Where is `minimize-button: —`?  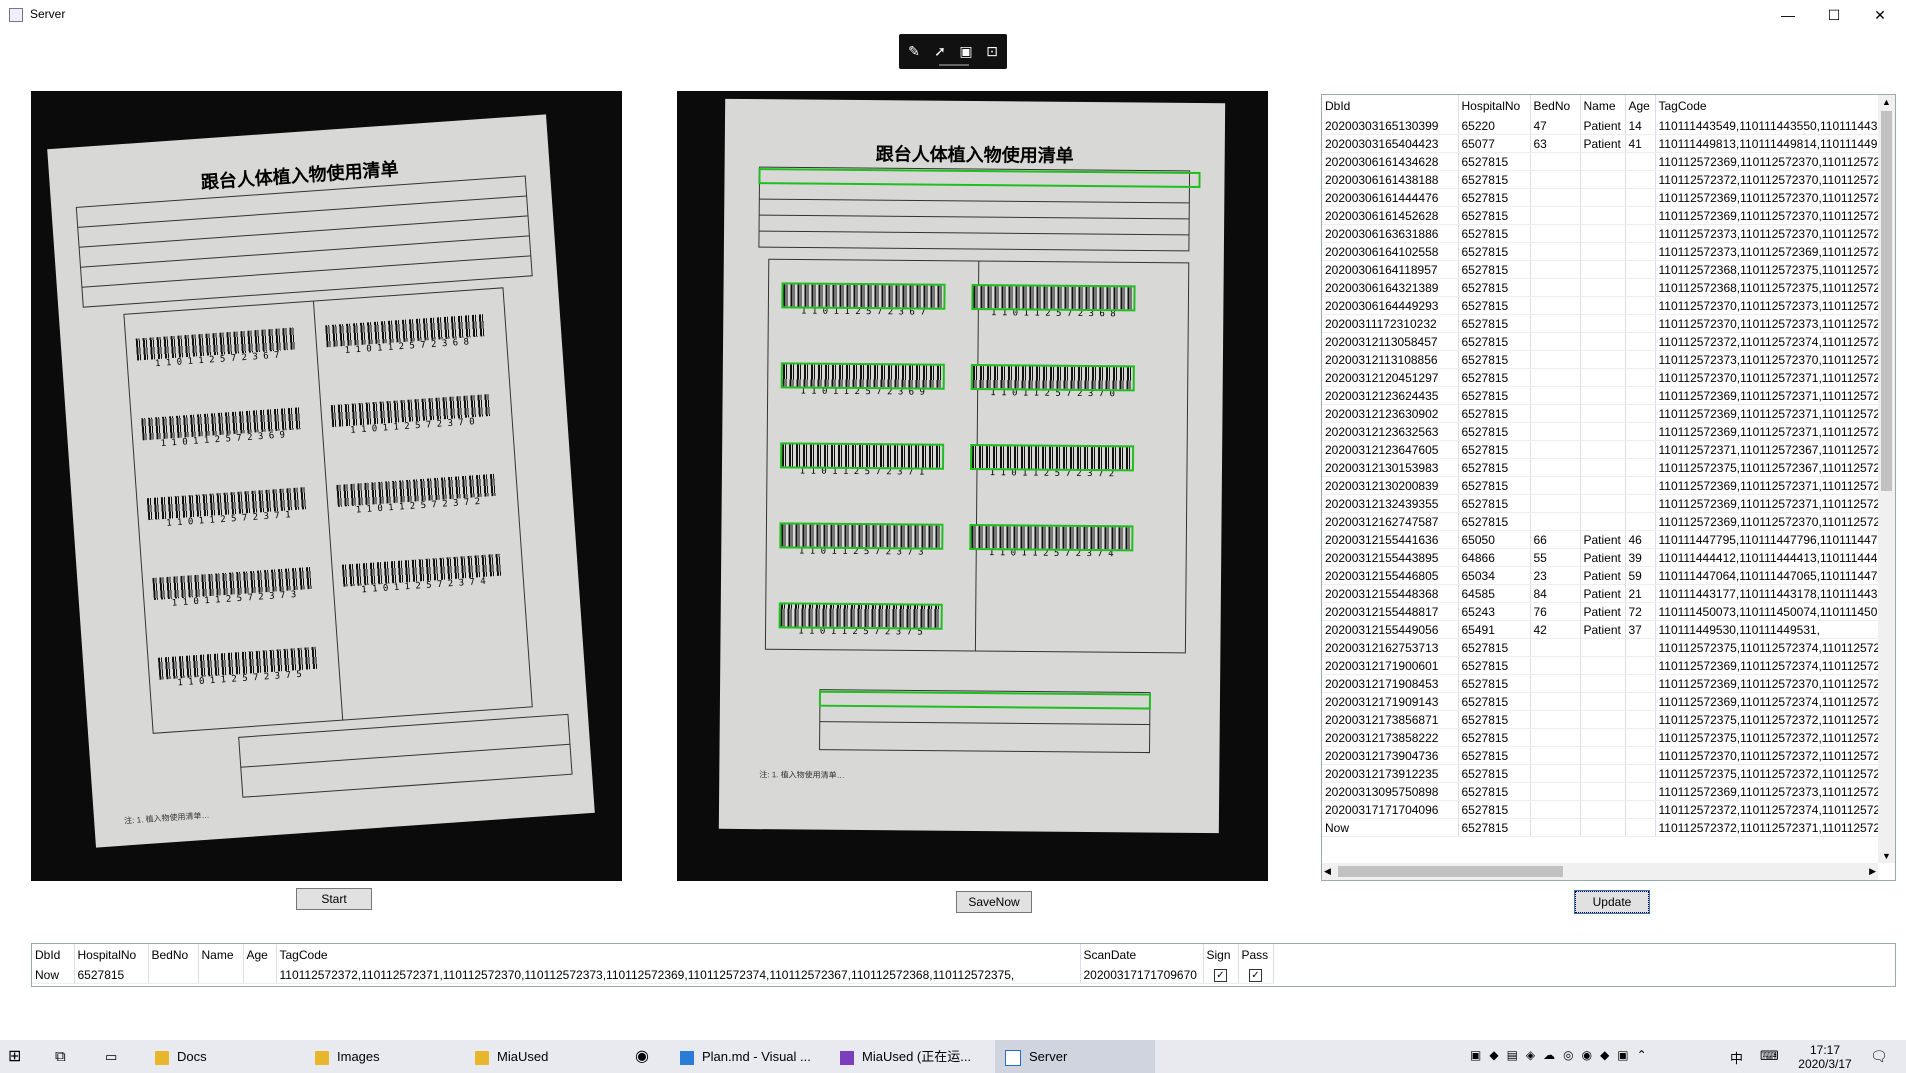
minimize-button: — is located at coordinates (1788, 15).